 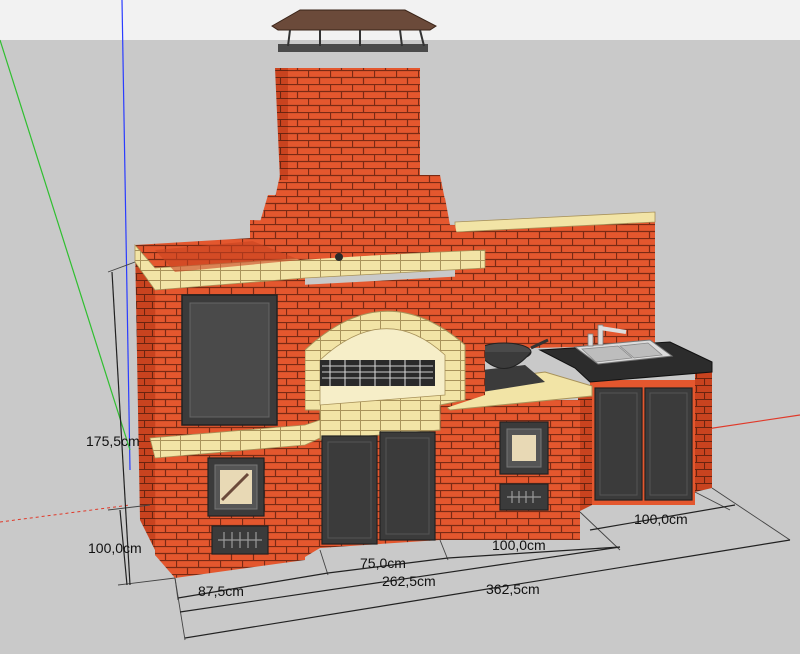 What do you see at coordinates (661, 519) in the screenshot?
I see `dim-width-sink: 100,0cm` at bounding box center [661, 519].